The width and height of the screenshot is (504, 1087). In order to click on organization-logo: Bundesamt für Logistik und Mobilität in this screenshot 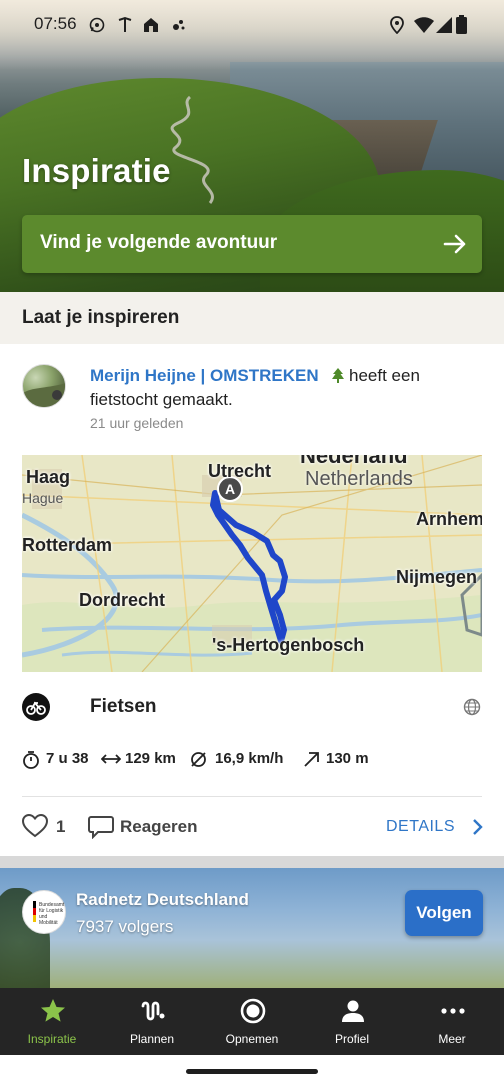, I will do `click(44, 912)`.